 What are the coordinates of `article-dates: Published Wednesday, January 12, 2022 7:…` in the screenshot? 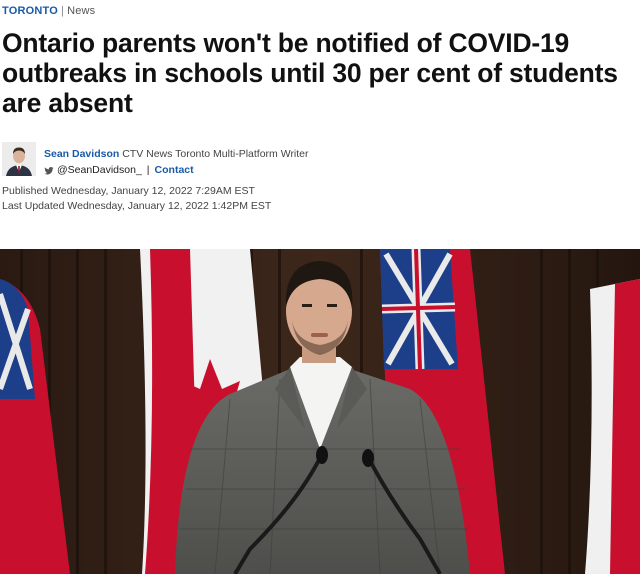 It's located at (136, 199).